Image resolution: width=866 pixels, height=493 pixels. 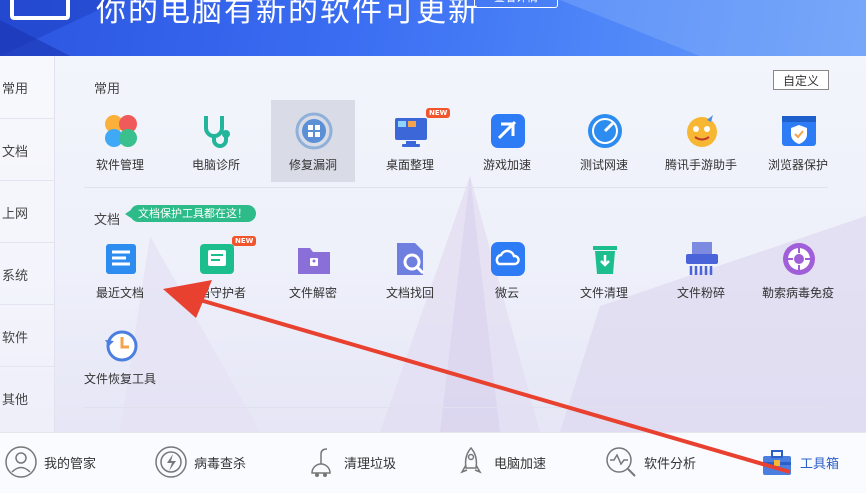 I want to click on tool-game-boost: 游戏加速, so click(x=507, y=141).